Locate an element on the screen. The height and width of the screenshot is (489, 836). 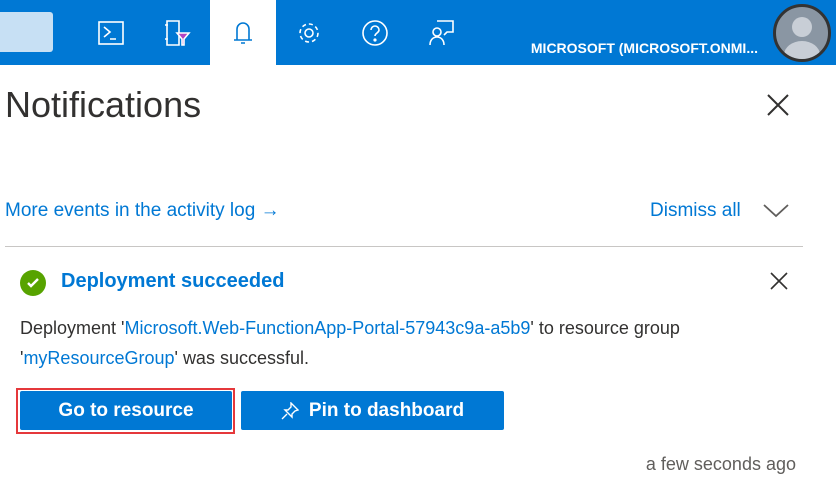
directory-filter-button is located at coordinates (177, 32).